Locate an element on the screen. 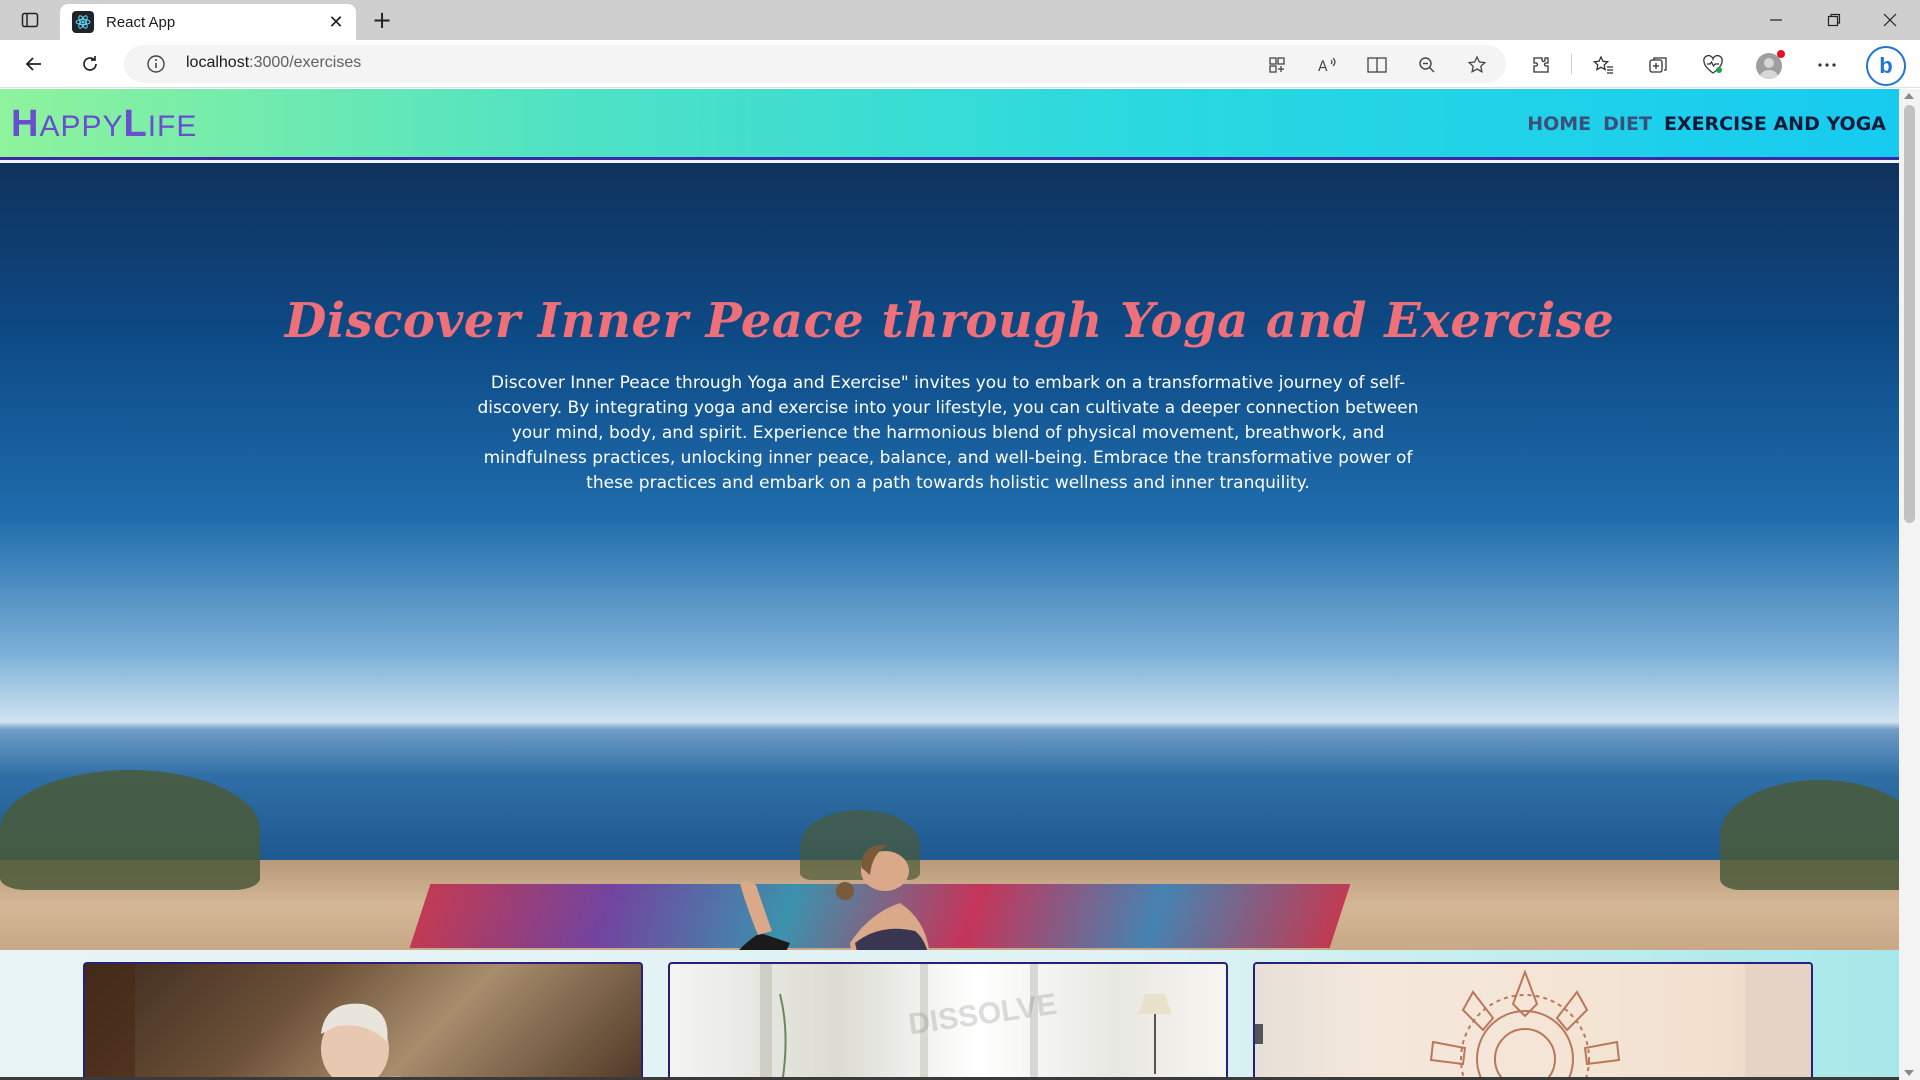 This screenshot has width=1920, height=1080. tab-actions-icon is located at coordinates (30, 20).